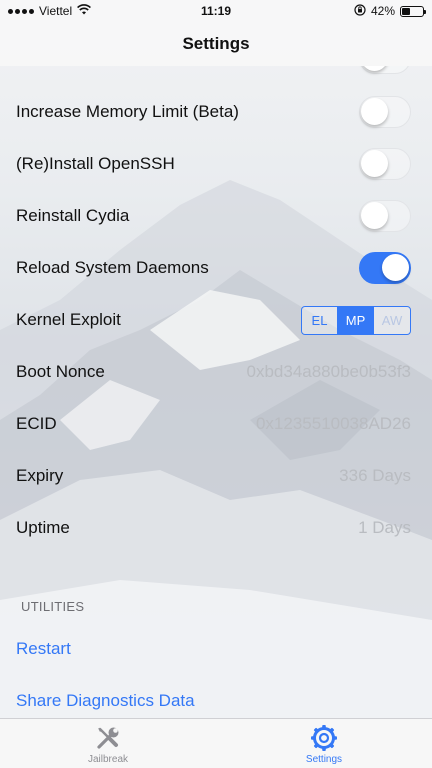 This screenshot has height=768, width=432. I want to click on uptime-value: 1 Days, so click(384, 527).